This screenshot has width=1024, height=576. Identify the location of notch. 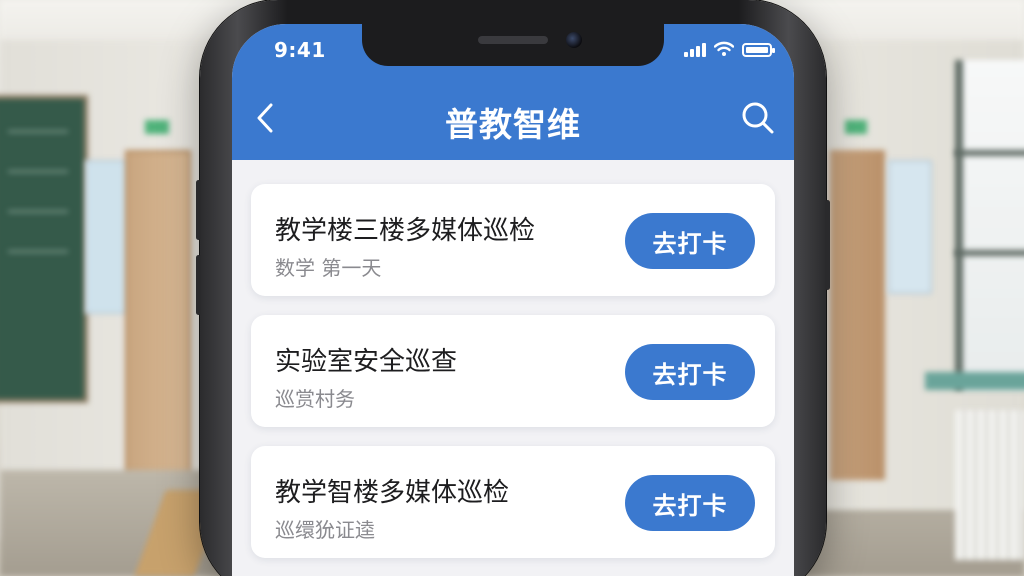
(513, 45).